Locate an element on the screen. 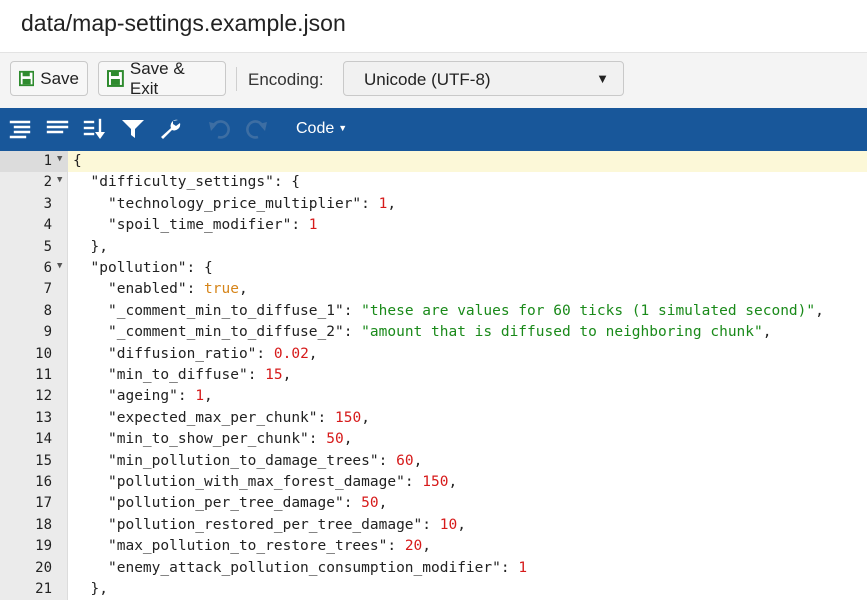 The height and width of the screenshot is (600, 867). code-line: 4 "spoil_time_modifier": 1 is located at coordinates (433, 225).